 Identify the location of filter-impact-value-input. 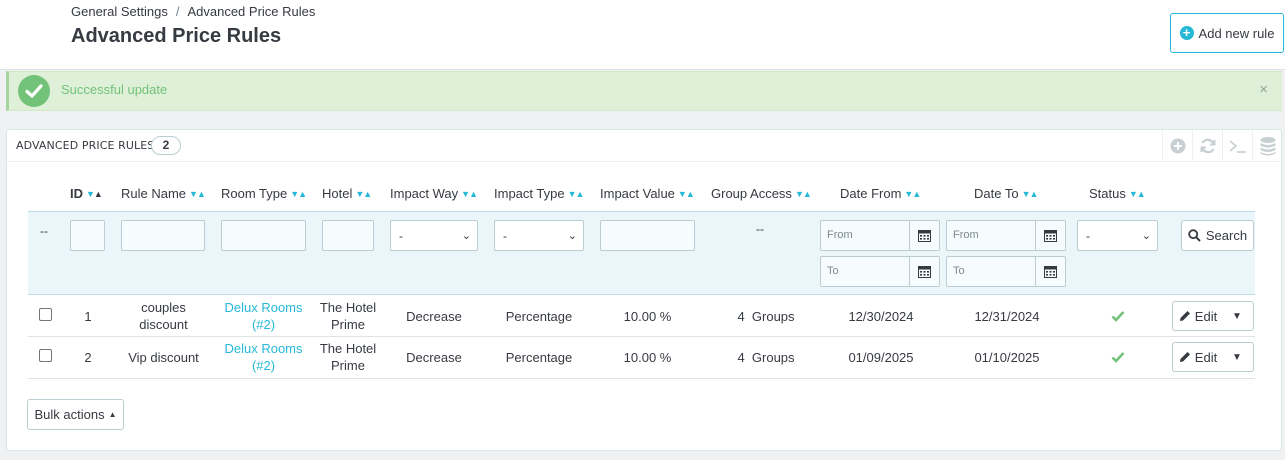
(647, 235).